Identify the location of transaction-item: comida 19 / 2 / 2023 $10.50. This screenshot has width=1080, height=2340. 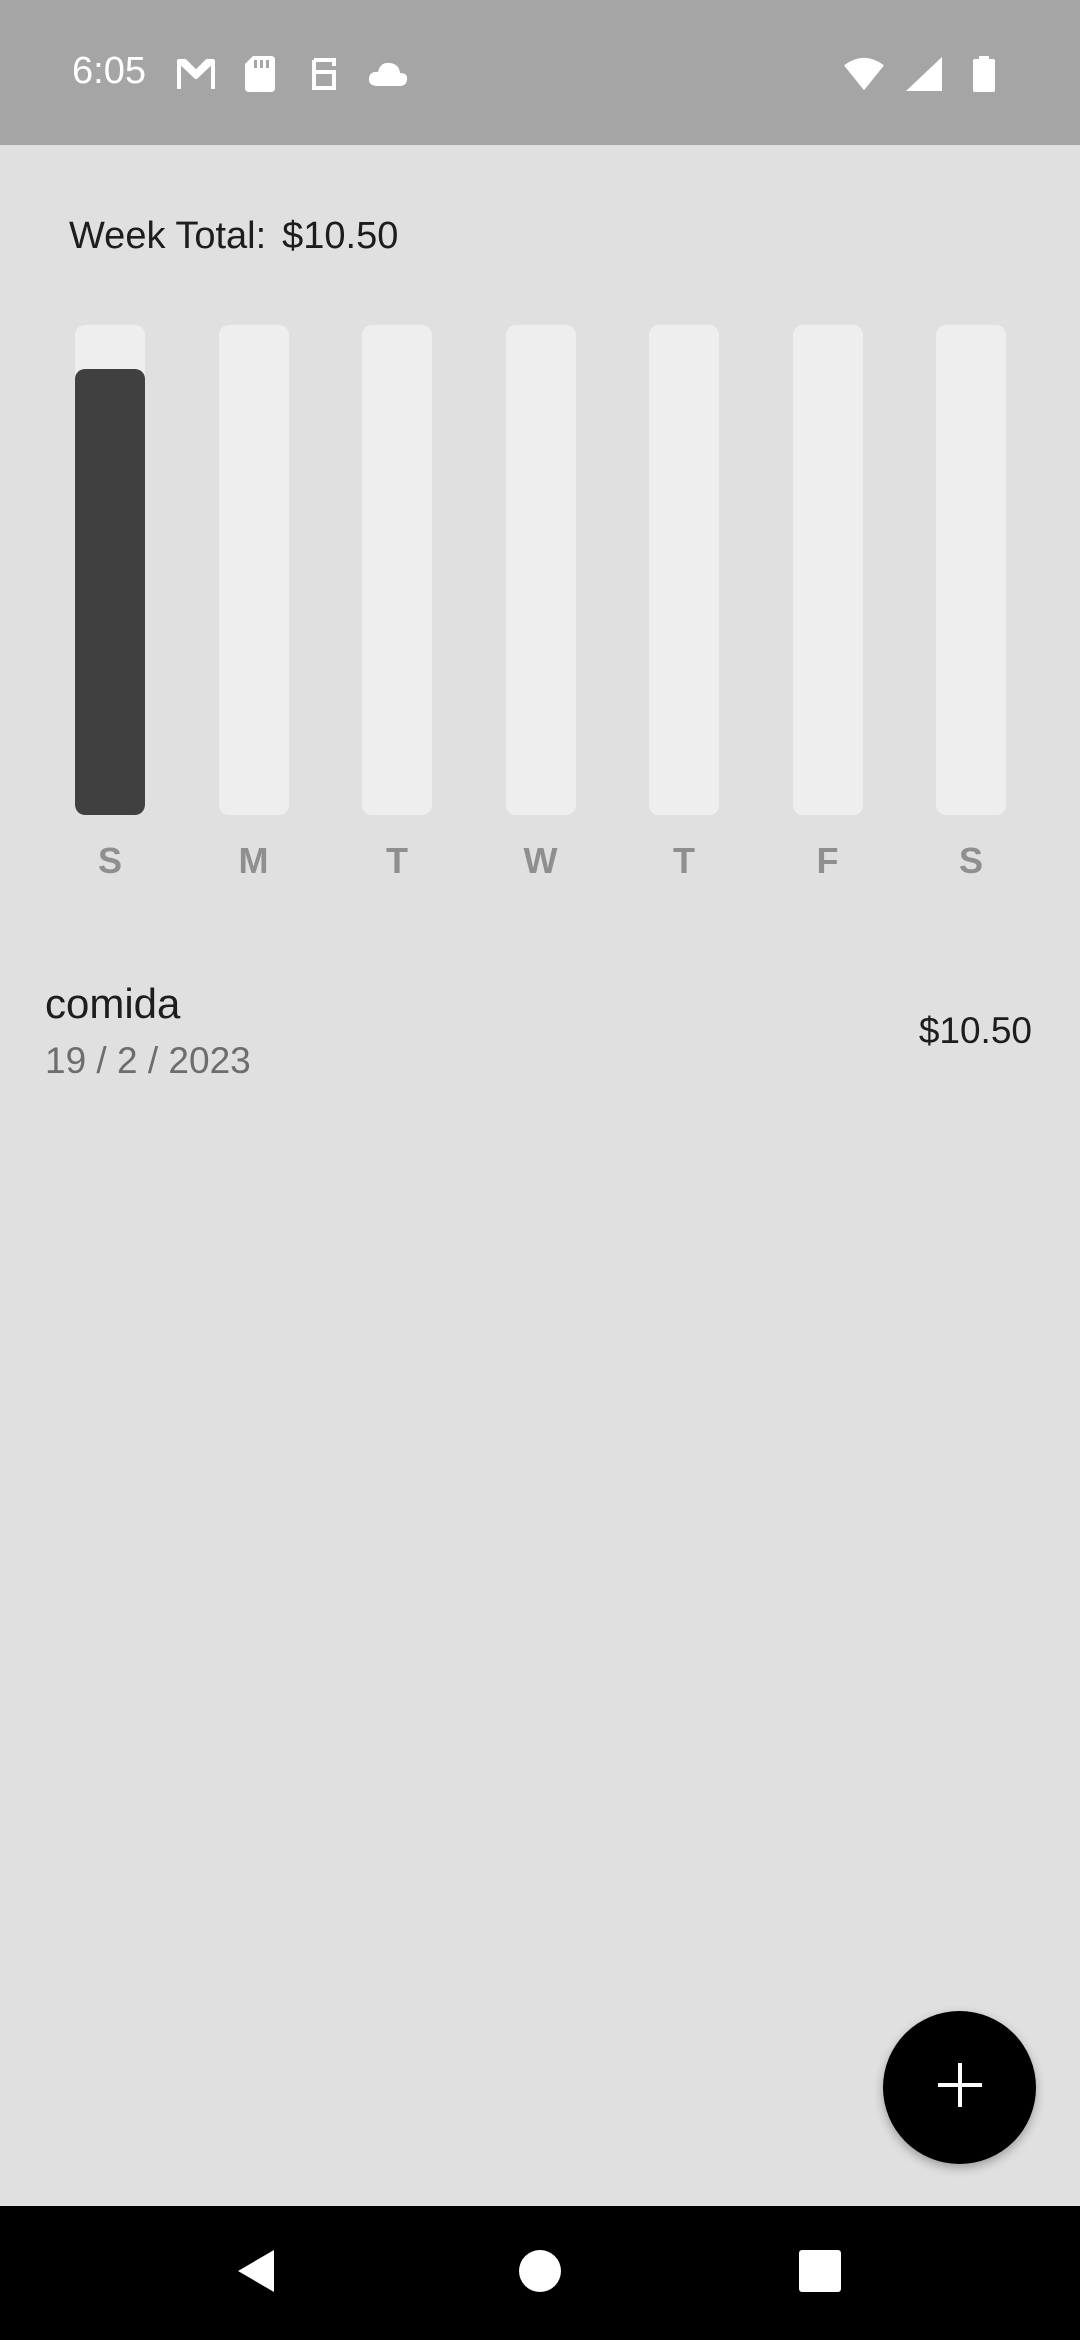
(540, 1030).